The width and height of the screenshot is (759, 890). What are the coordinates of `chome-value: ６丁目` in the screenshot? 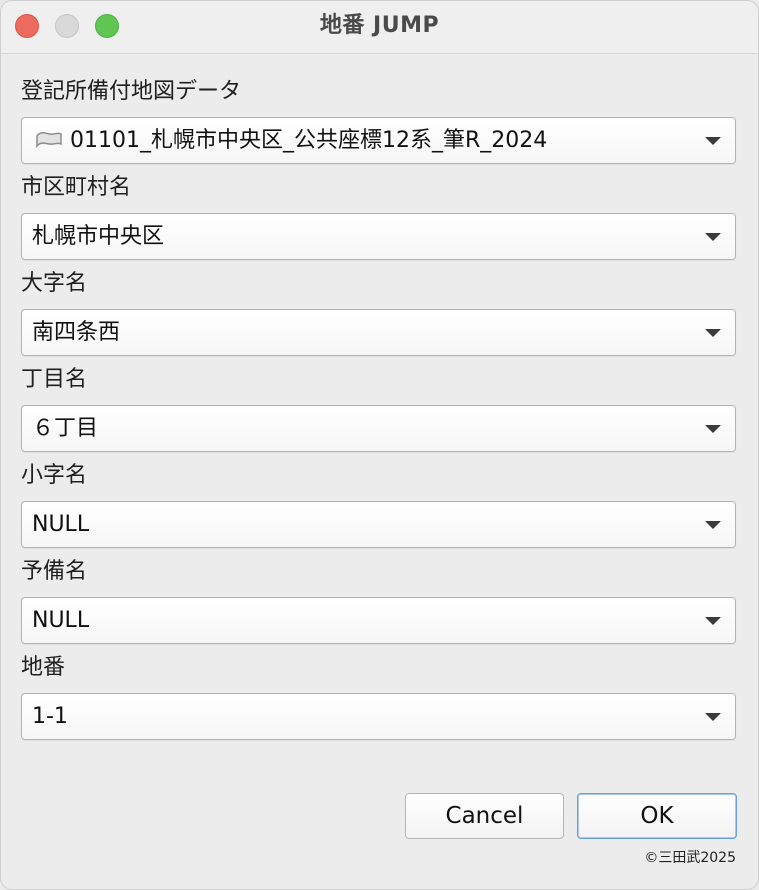 It's located at (65, 428).